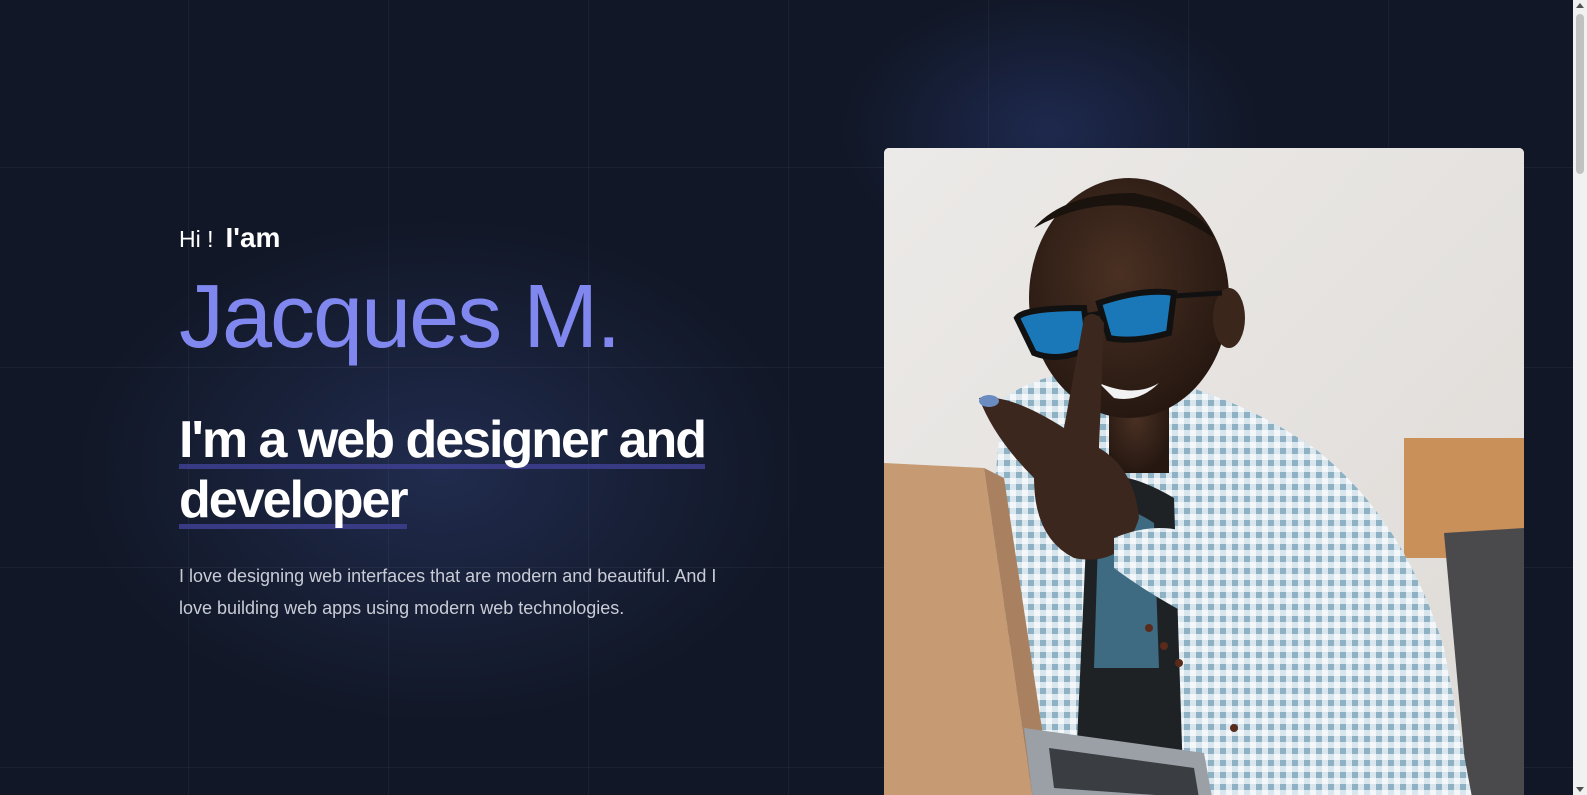 Image resolution: width=1587 pixels, height=795 pixels. Describe the element at coordinates (196, 239) in the screenshot. I see `greeting-hi: Hi !` at that location.